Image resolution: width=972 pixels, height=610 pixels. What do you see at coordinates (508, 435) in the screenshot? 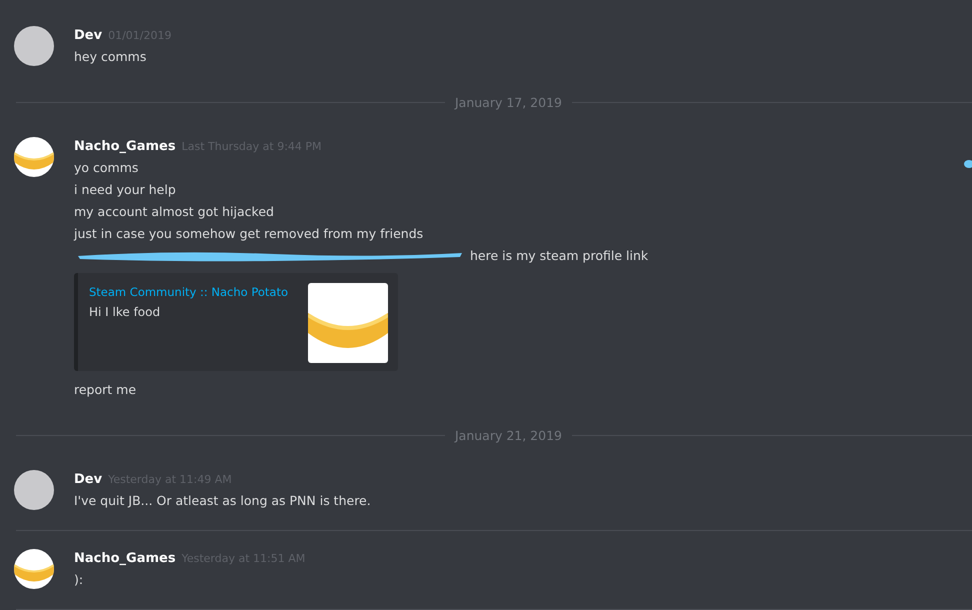
I see `date-divider: January 21, 2019` at bounding box center [508, 435].